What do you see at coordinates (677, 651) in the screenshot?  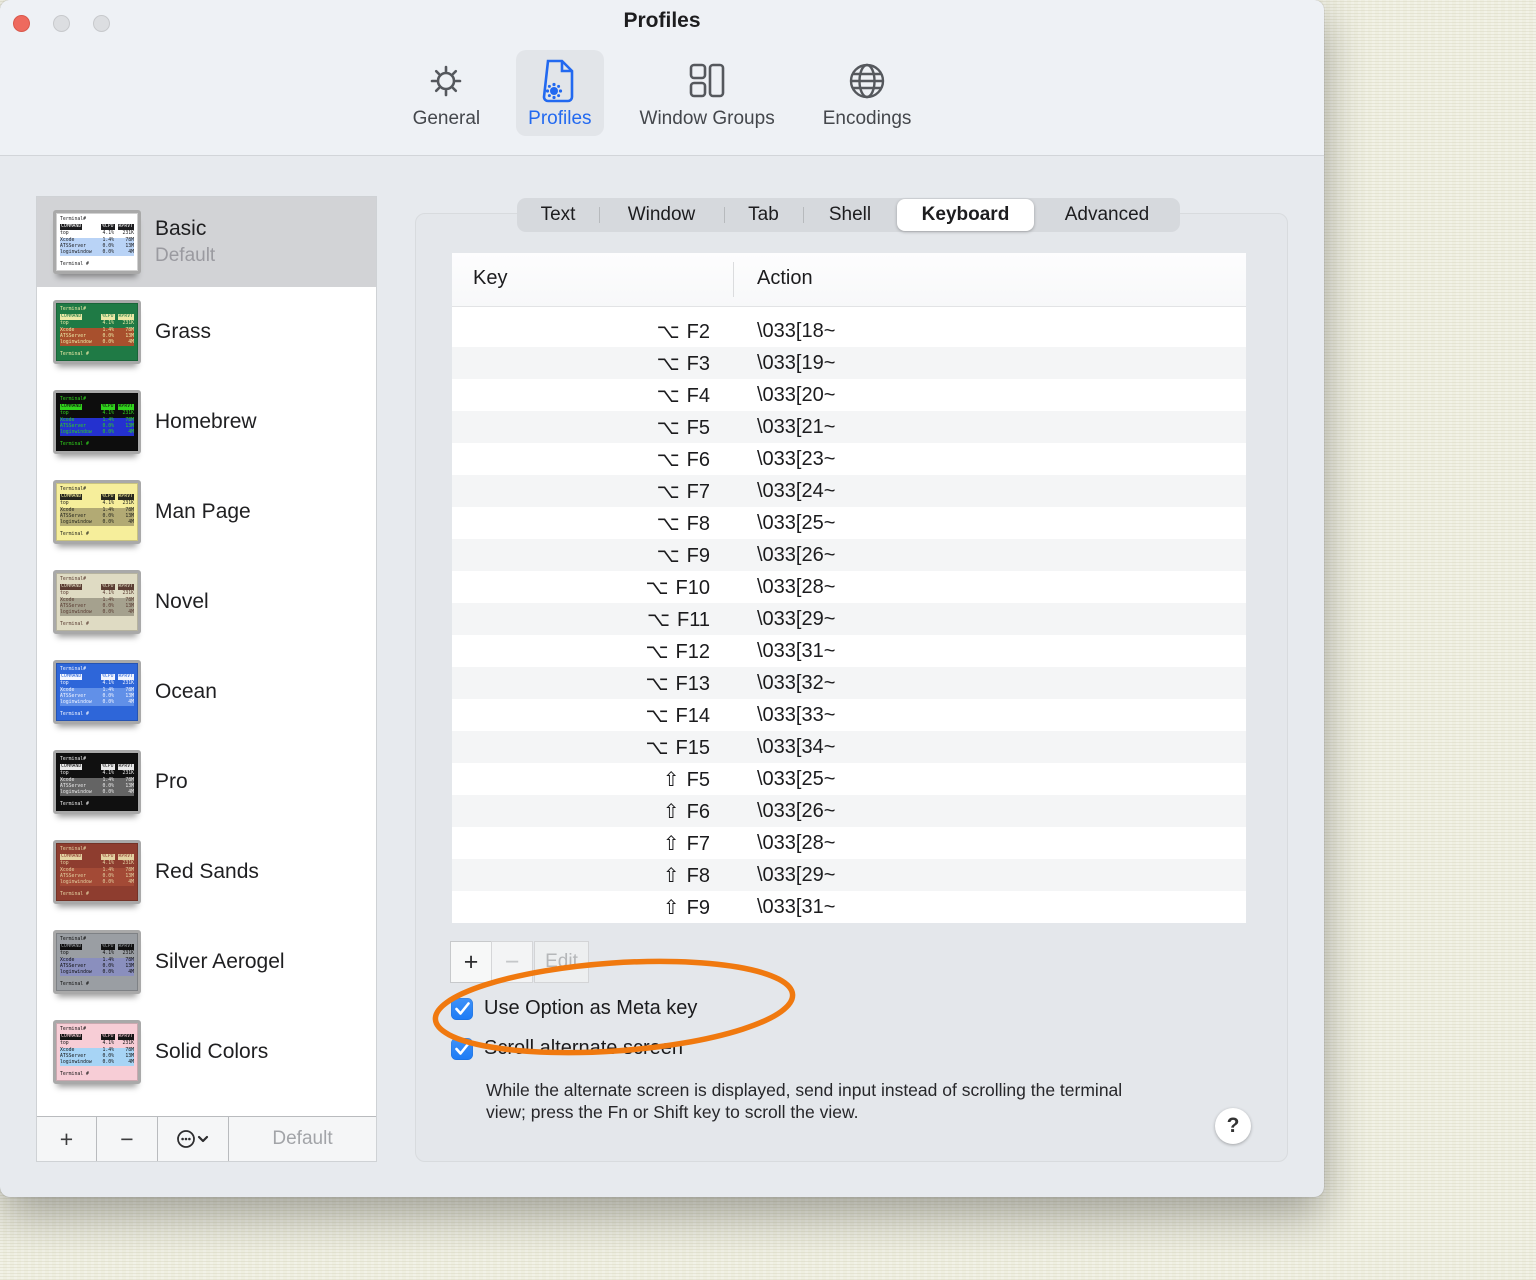 I see `key-cell: ⌥ F12` at bounding box center [677, 651].